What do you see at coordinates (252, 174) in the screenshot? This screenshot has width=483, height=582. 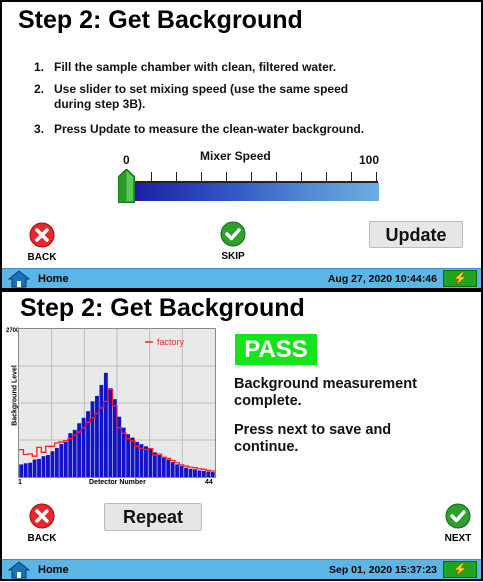 I see `slider-scale` at bounding box center [252, 174].